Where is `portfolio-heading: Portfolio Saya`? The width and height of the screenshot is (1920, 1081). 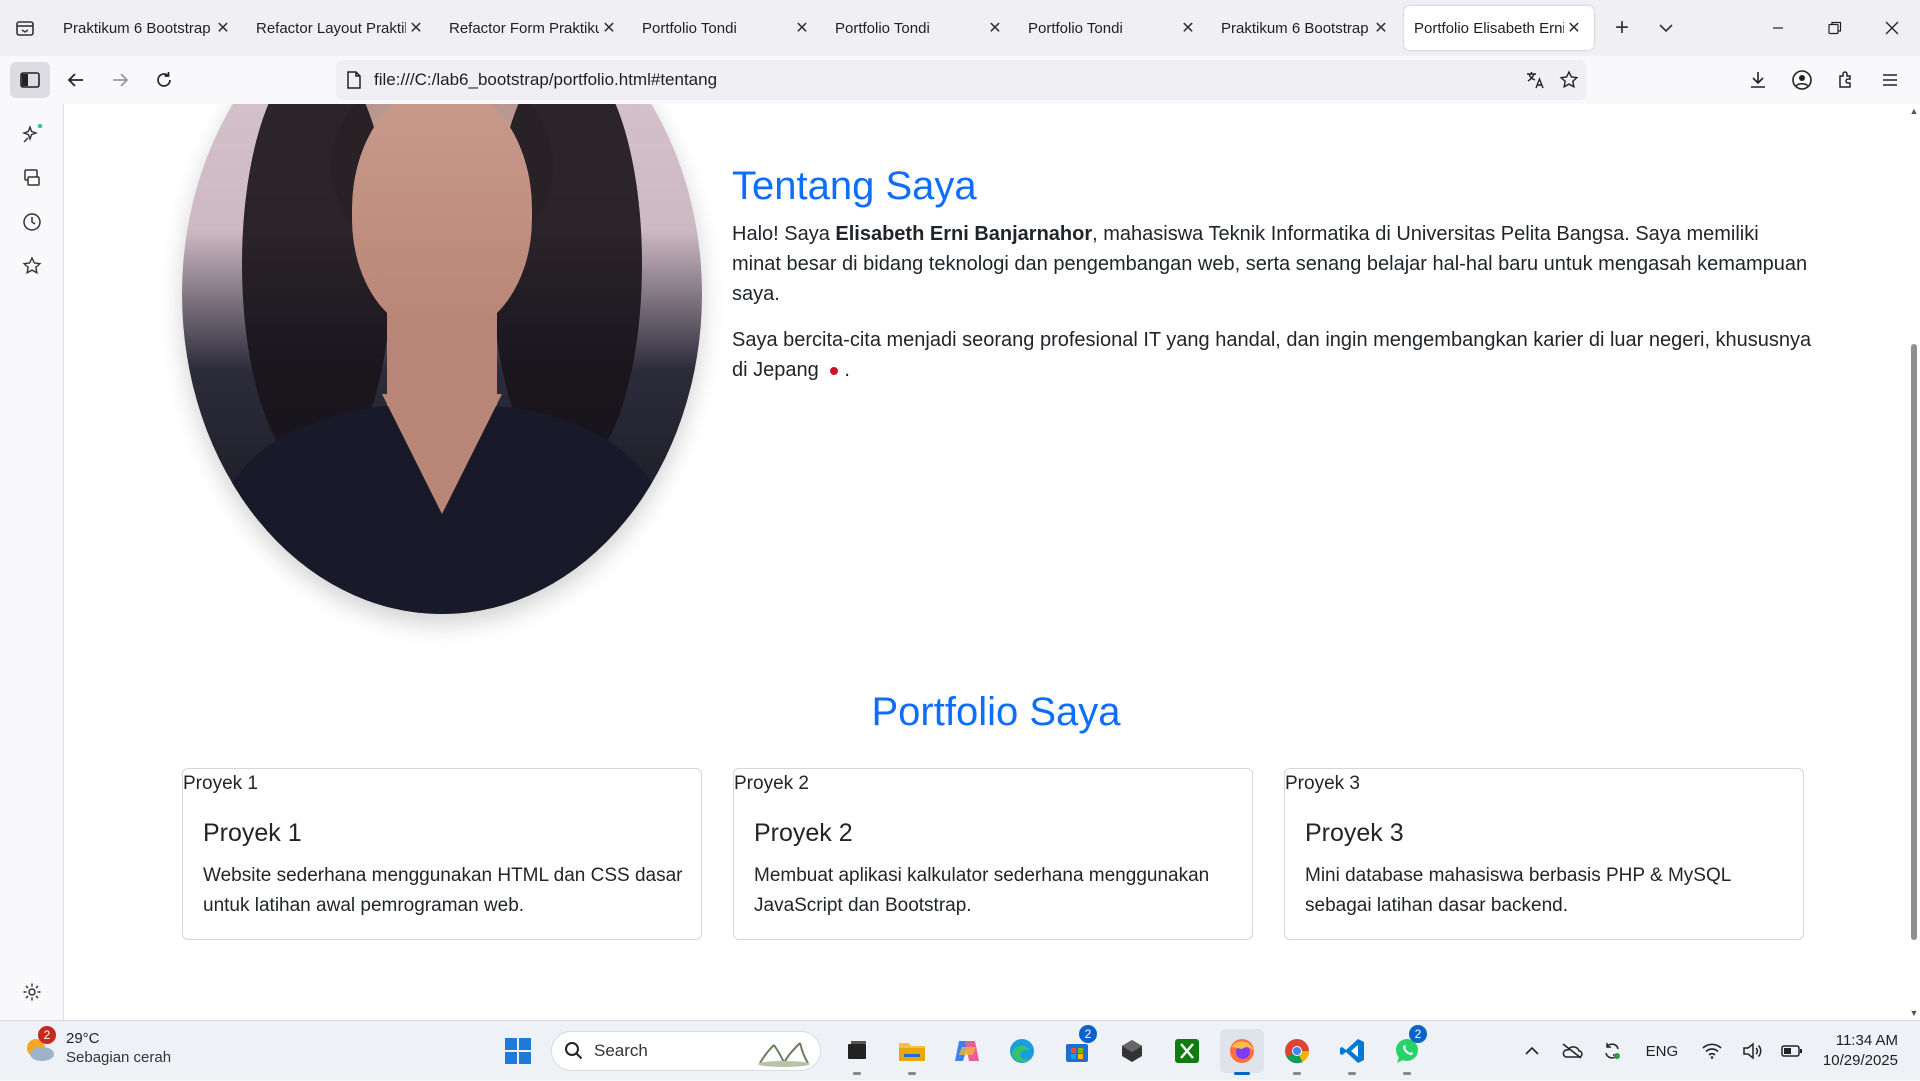 portfolio-heading: Portfolio Saya is located at coordinates (996, 712).